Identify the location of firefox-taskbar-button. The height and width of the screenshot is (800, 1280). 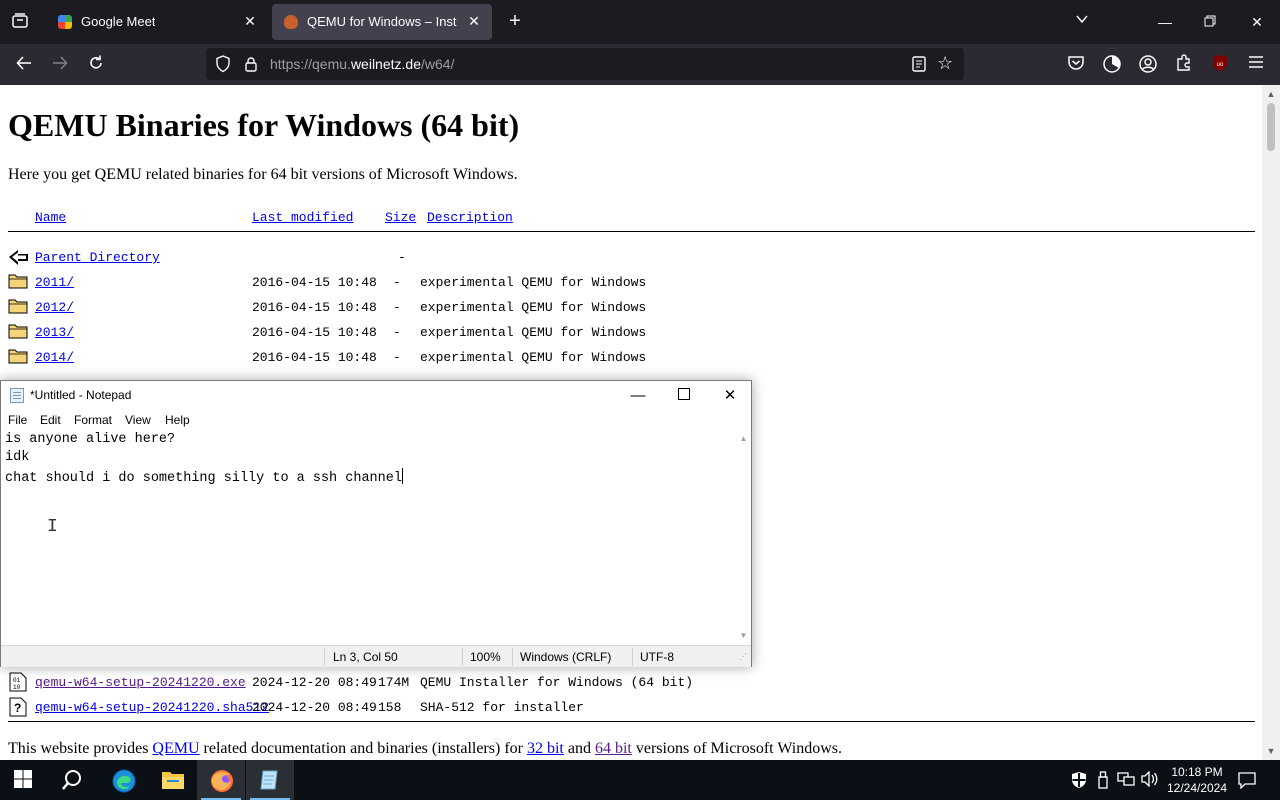
(221, 780).